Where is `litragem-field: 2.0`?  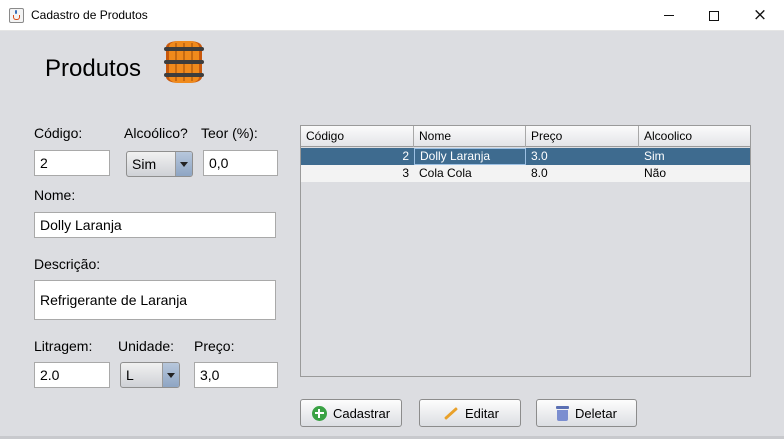 litragem-field: 2.0 is located at coordinates (72, 375).